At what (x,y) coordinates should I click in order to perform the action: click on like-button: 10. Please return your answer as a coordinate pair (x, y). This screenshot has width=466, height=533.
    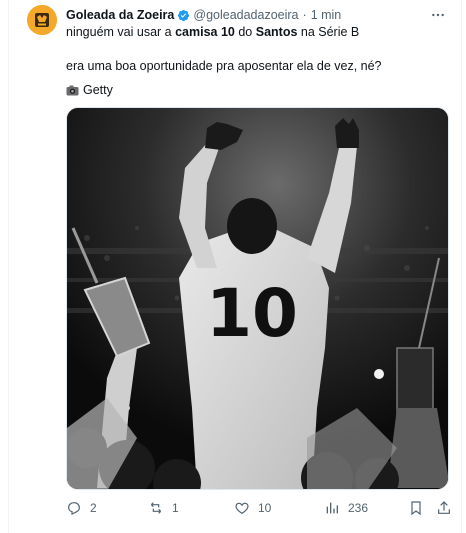
    Looking at the image, I should click on (252, 508).